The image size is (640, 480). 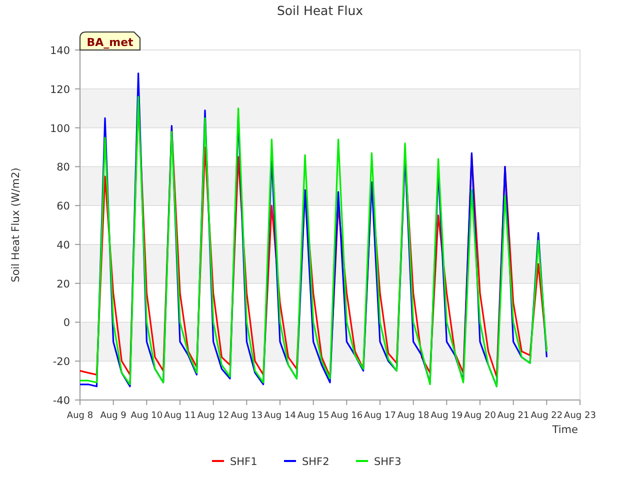 What do you see at coordinates (61, 362) in the screenshot?
I see `y-tick-label: -20` at bounding box center [61, 362].